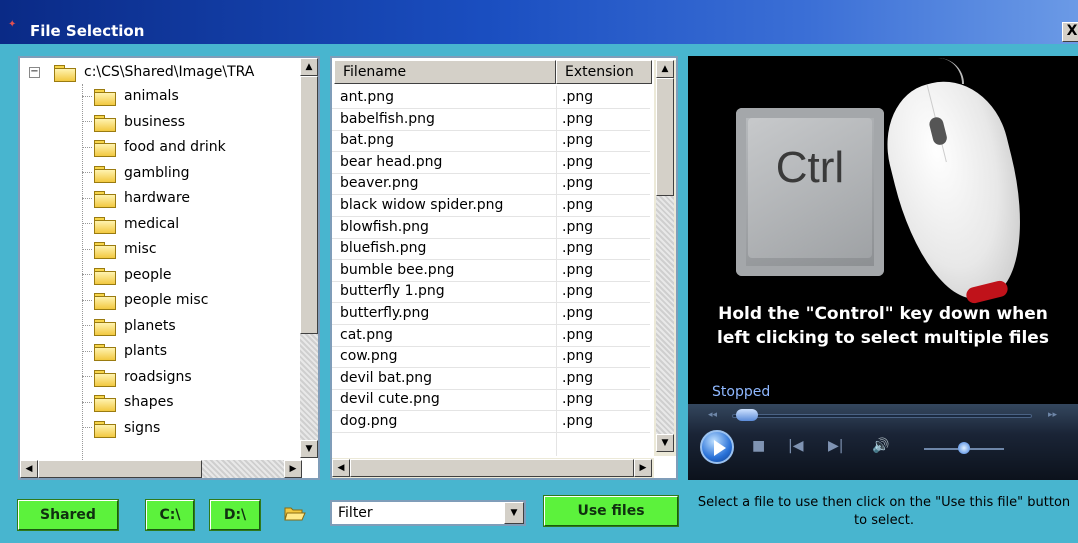  I want to click on window-title: File Selection, so click(87, 31).